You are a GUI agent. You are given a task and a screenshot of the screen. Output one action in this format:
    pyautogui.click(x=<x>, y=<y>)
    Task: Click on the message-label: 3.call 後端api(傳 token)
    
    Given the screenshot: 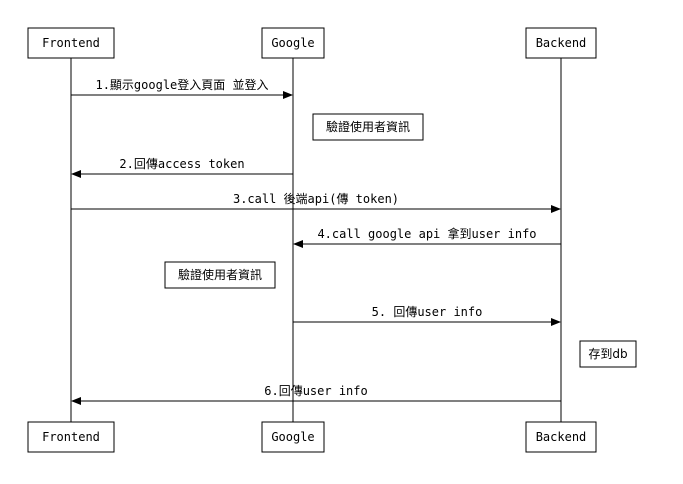 What is the action you would take?
    pyautogui.click(x=316, y=199)
    